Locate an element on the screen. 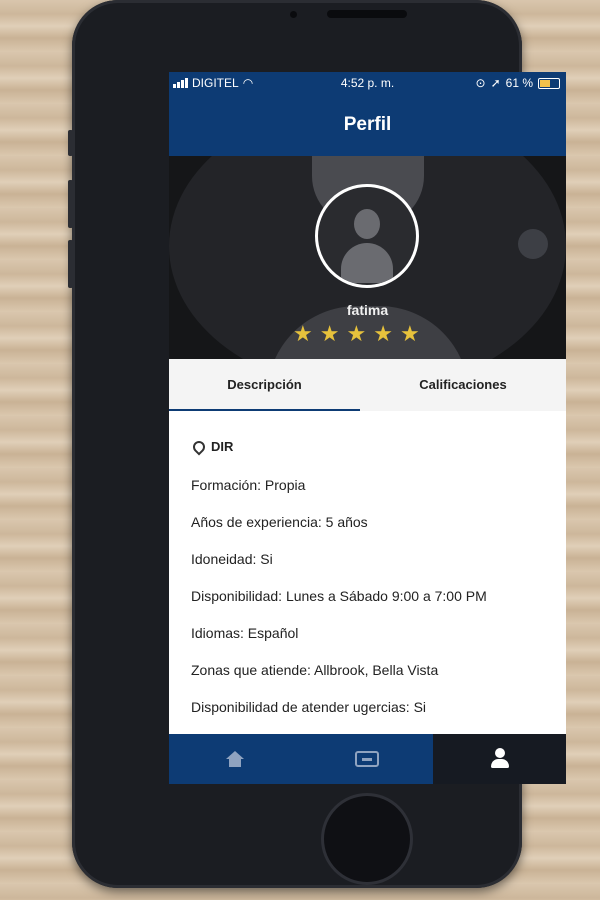 The width and height of the screenshot is (600, 900). page-title: Perfil is located at coordinates (367, 124).